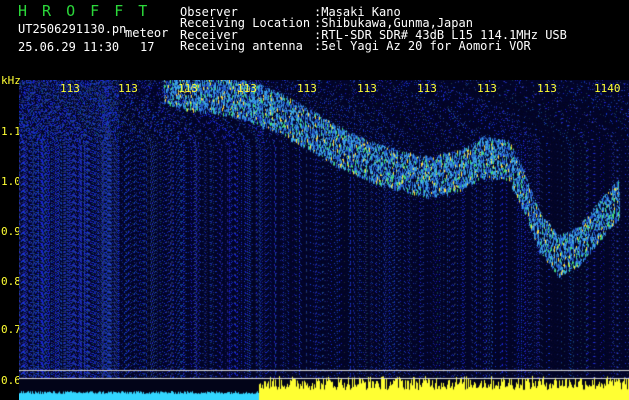  What do you see at coordinates (607, 88) in the screenshot?
I see `x-tick-1140: 1140` at bounding box center [607, 88].